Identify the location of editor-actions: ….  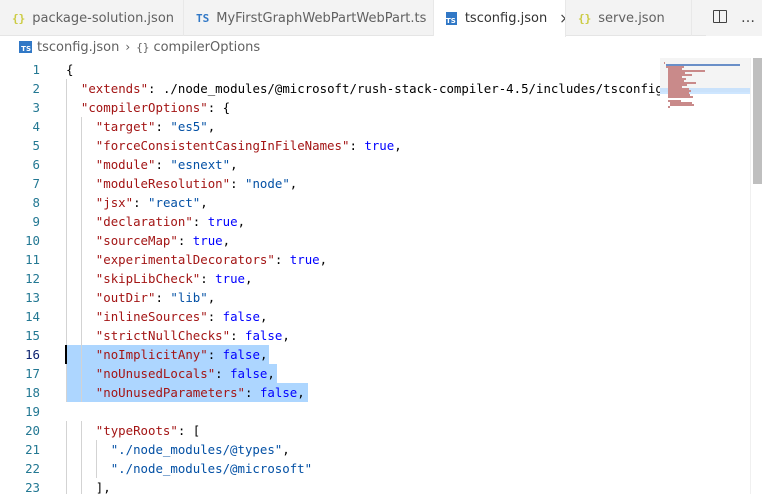
(734, 18).